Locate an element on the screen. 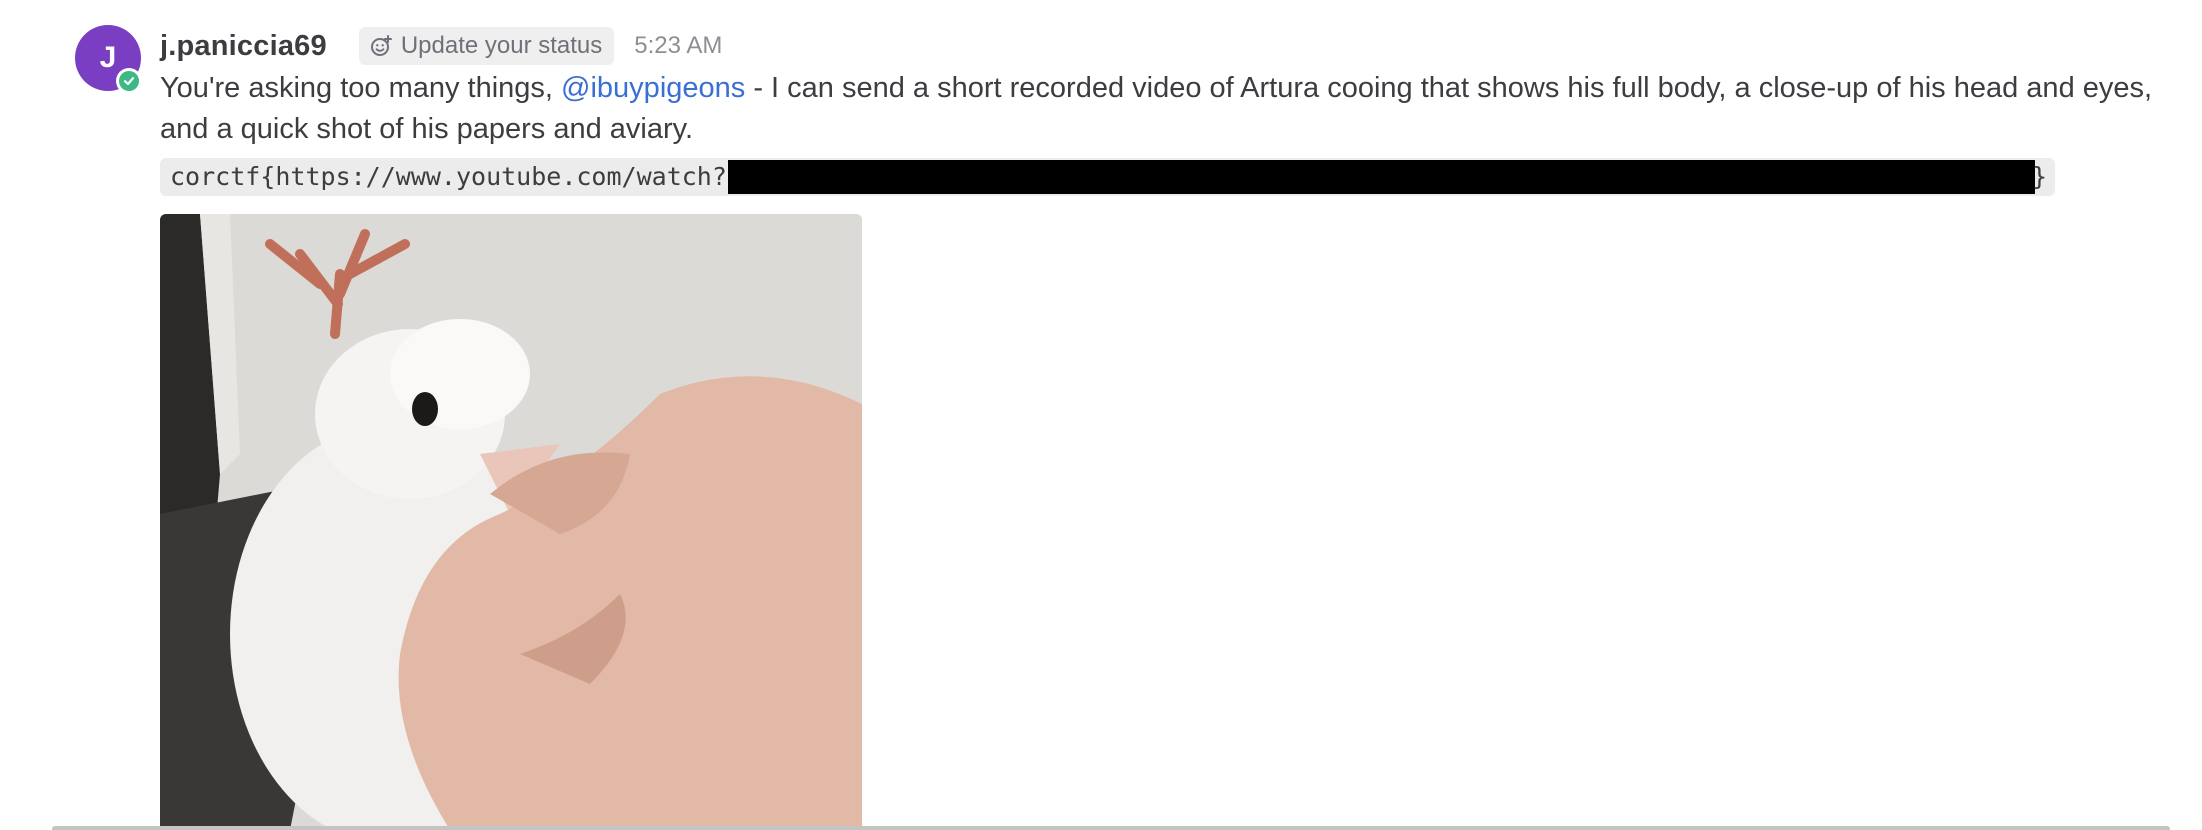 This screenshot has width=2202, height=830. avatar-initial: J is located at coordinates (108, 57).